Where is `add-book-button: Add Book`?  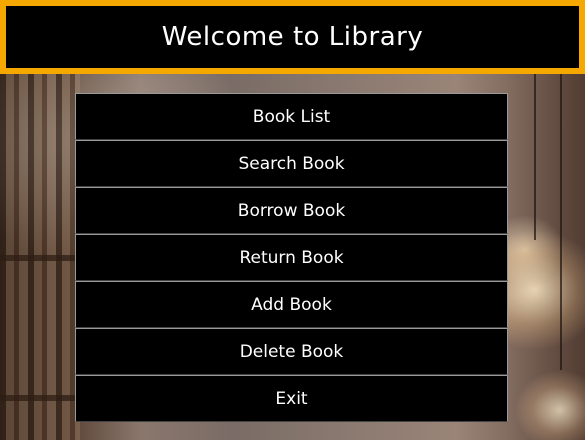
add-book-button: Add Book is located at coordinates (291, 304).